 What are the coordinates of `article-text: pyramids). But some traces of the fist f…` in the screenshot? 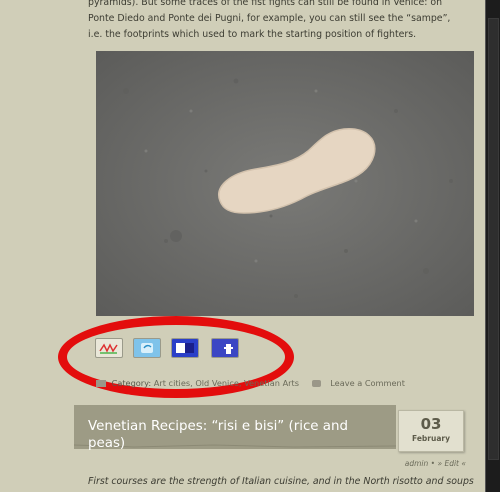 It's located at (278, 21).